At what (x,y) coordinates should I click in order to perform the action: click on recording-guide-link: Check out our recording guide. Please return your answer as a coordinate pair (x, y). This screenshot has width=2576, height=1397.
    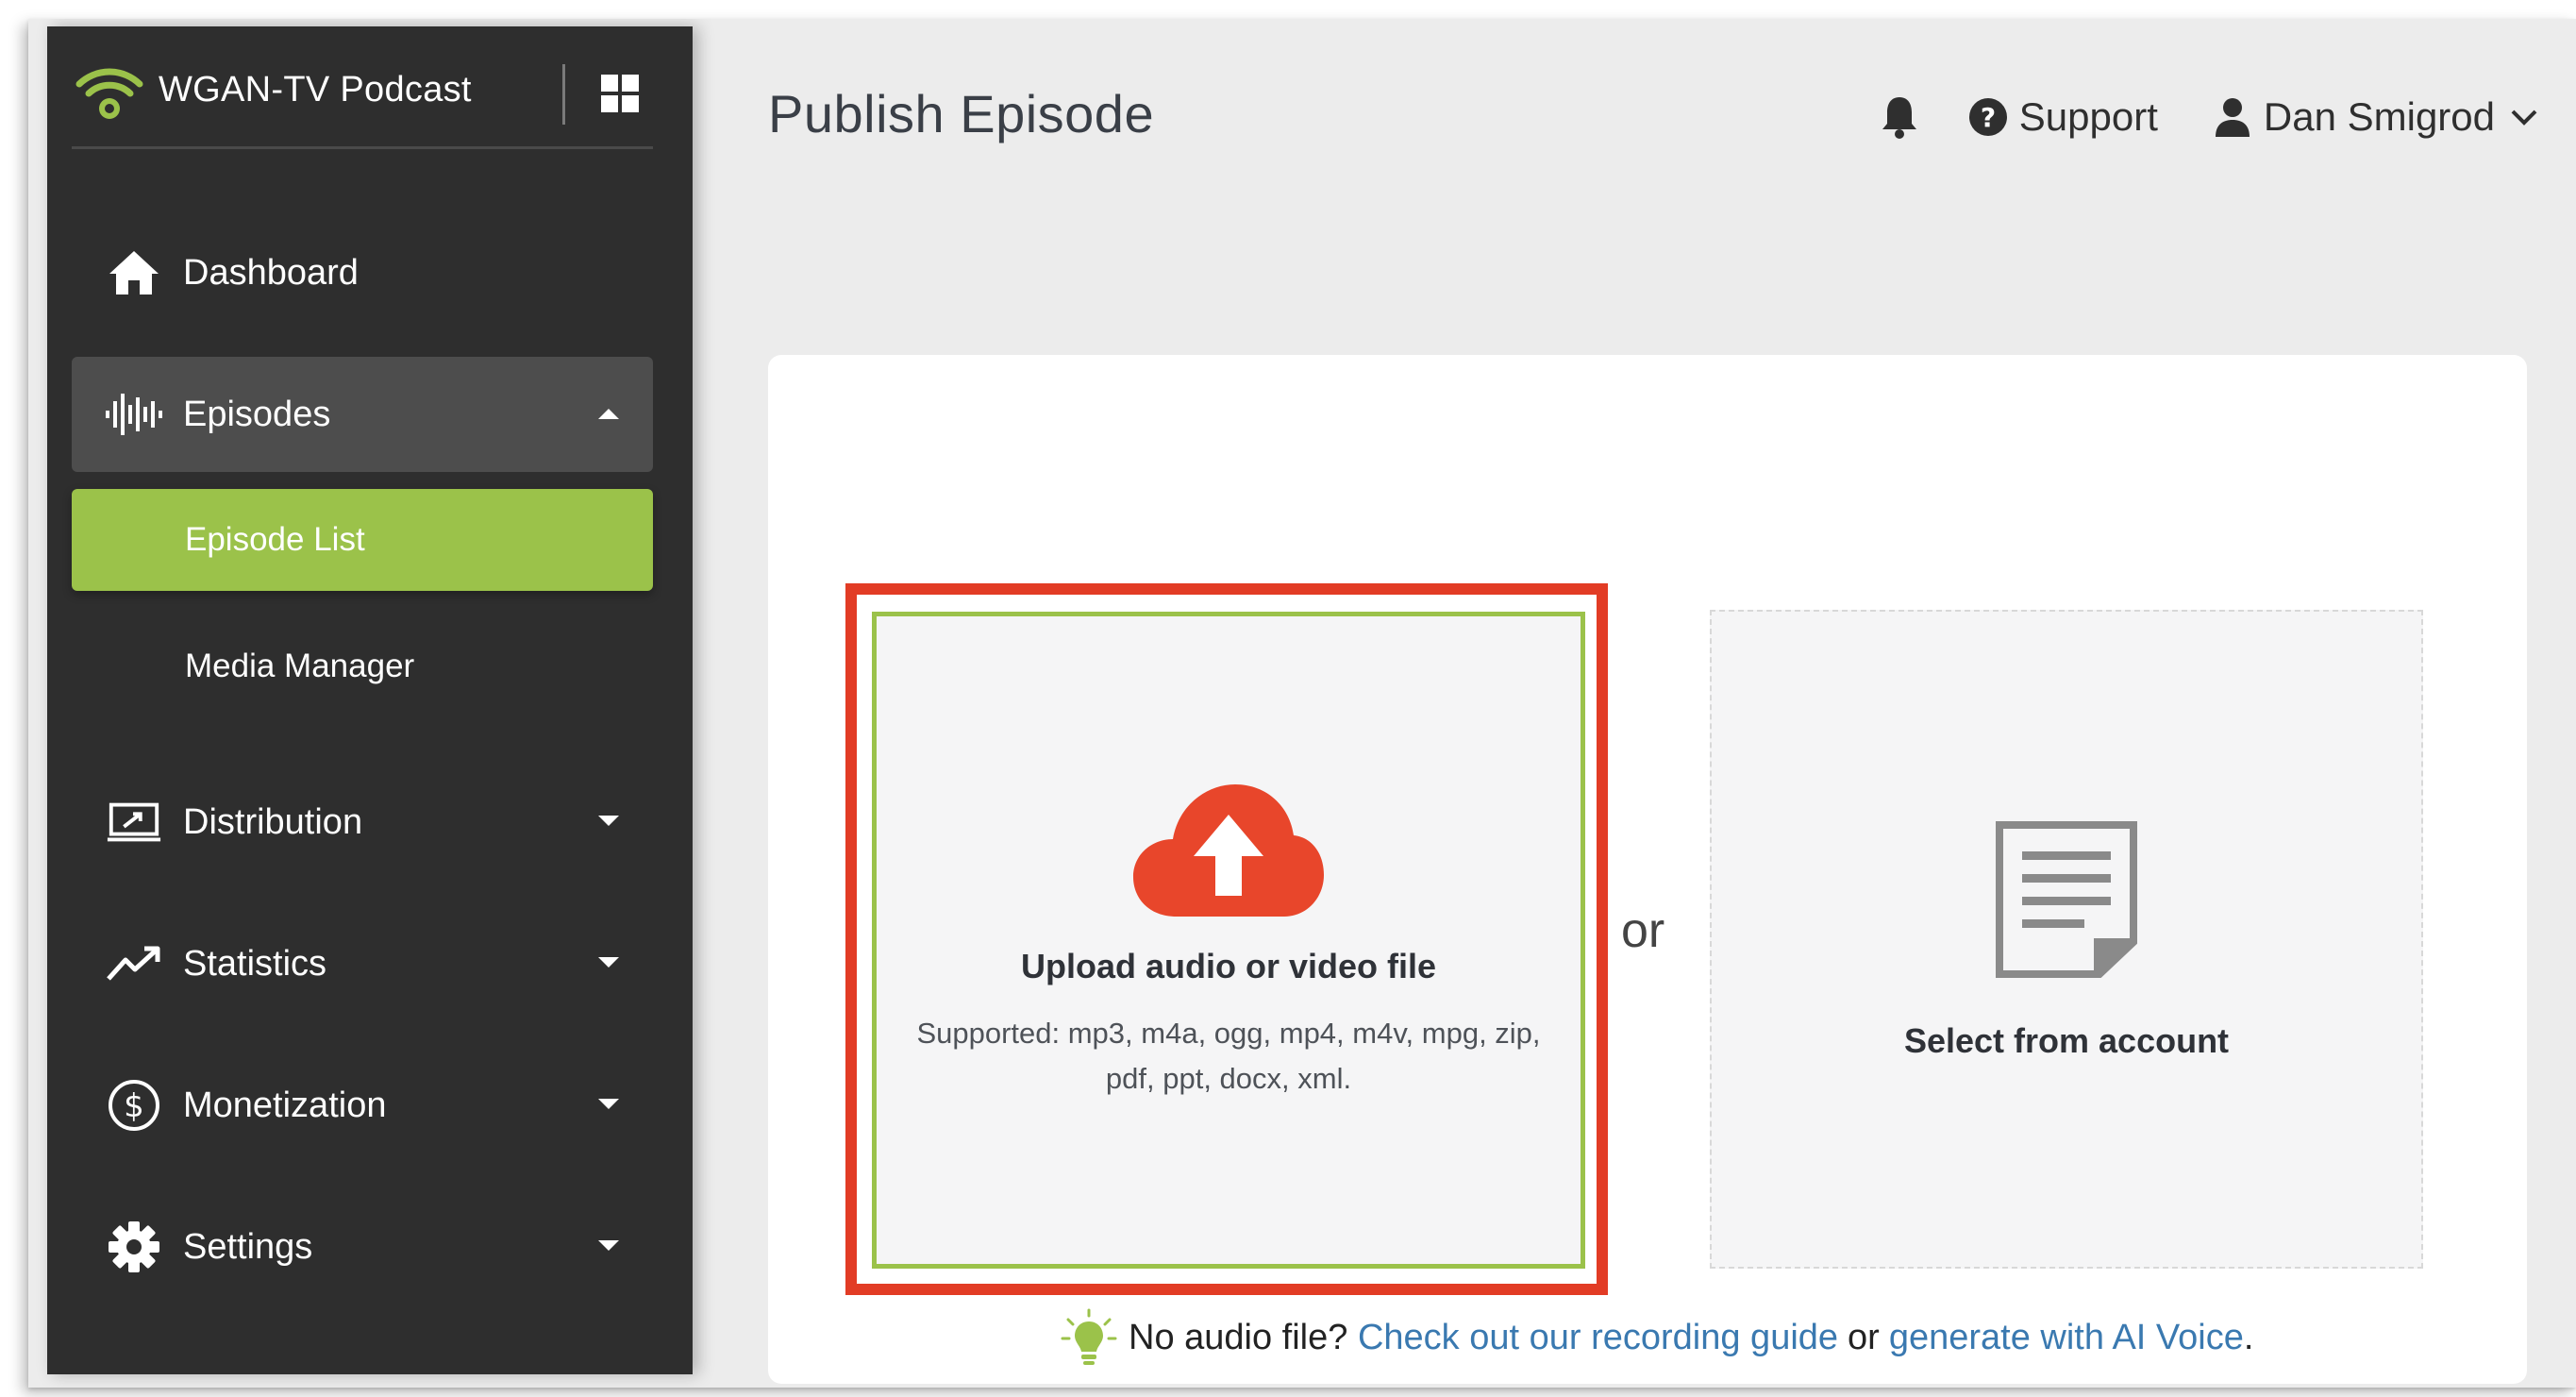
    Looking at the image, I should click on (1598, 1338).